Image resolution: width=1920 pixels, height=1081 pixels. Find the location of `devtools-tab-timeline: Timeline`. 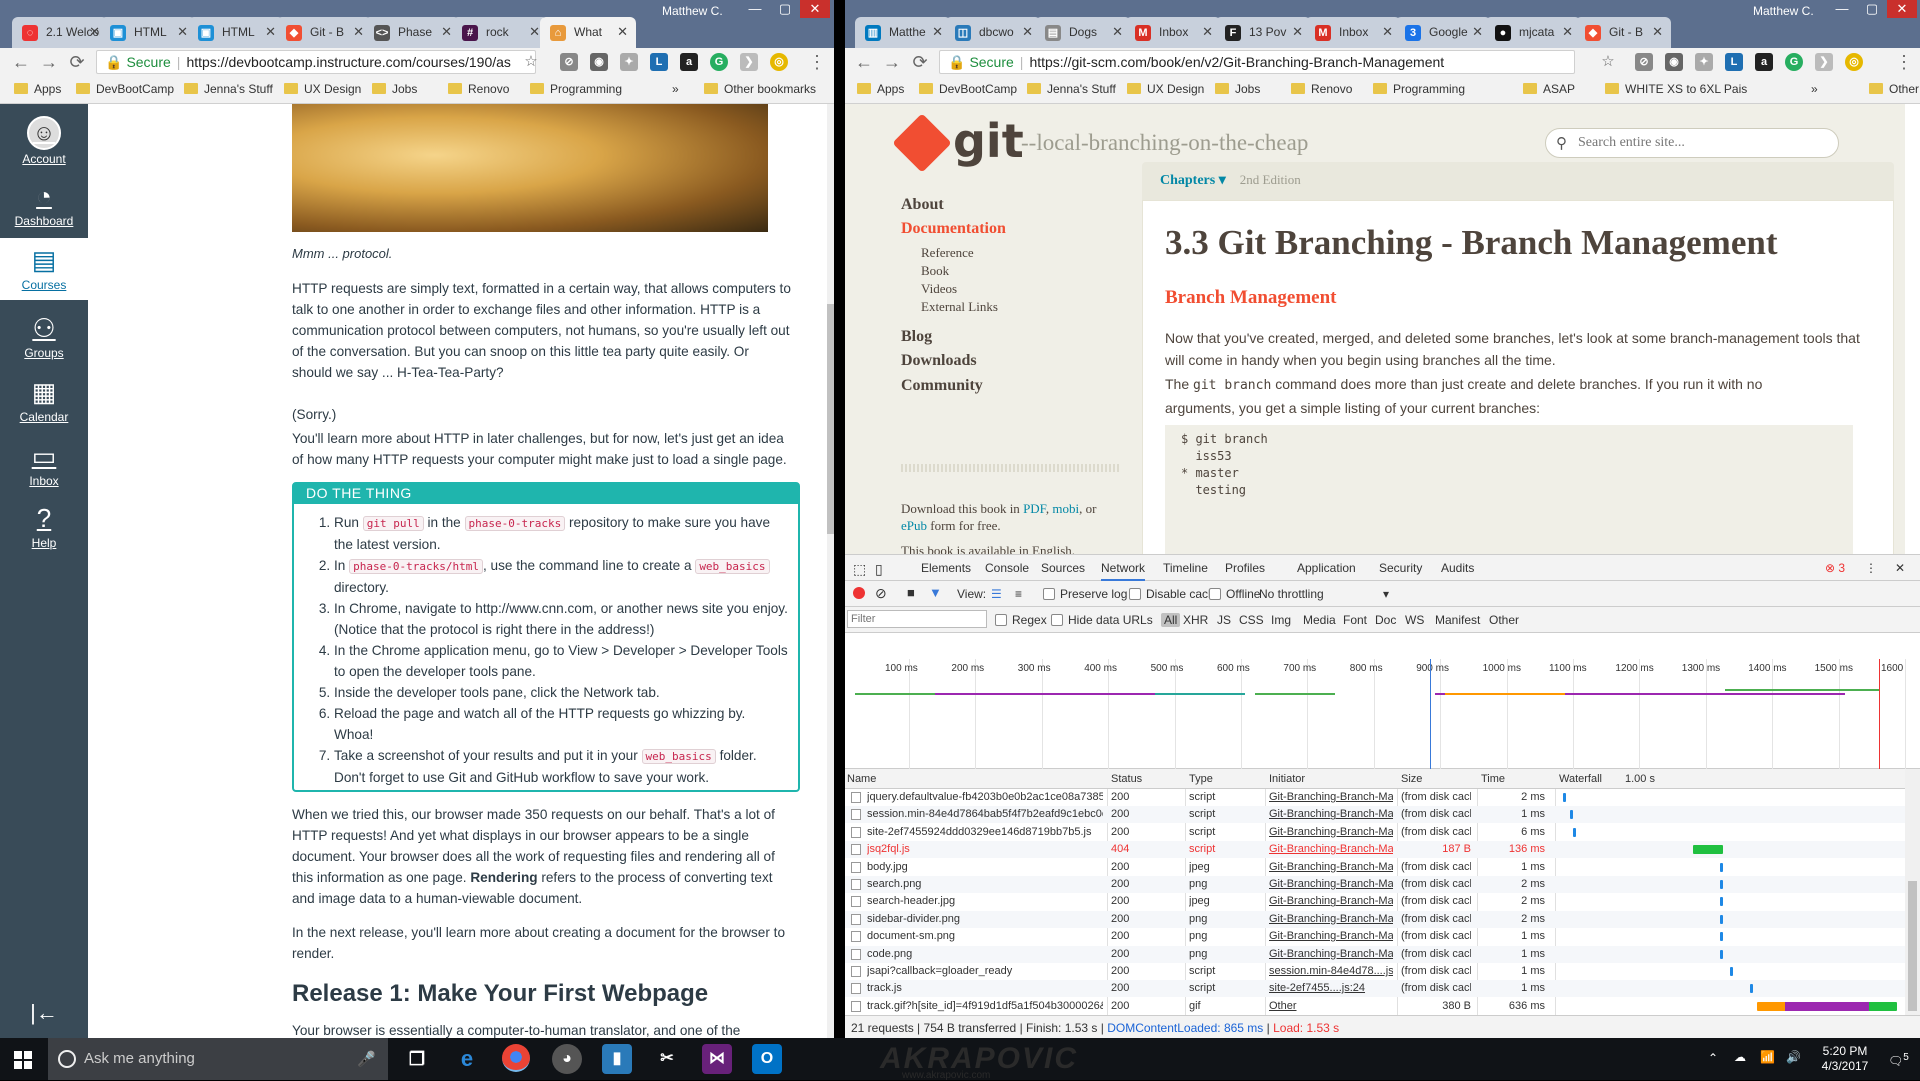

devtools-tab-timeline: Timeline is located at coordinates (1185, 568).